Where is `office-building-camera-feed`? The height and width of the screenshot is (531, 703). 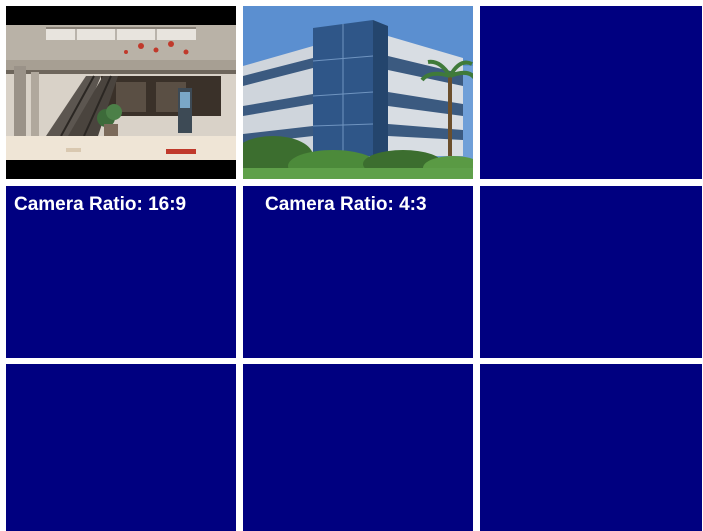 office-building-camera-feed is located at coordinates (358, 92).